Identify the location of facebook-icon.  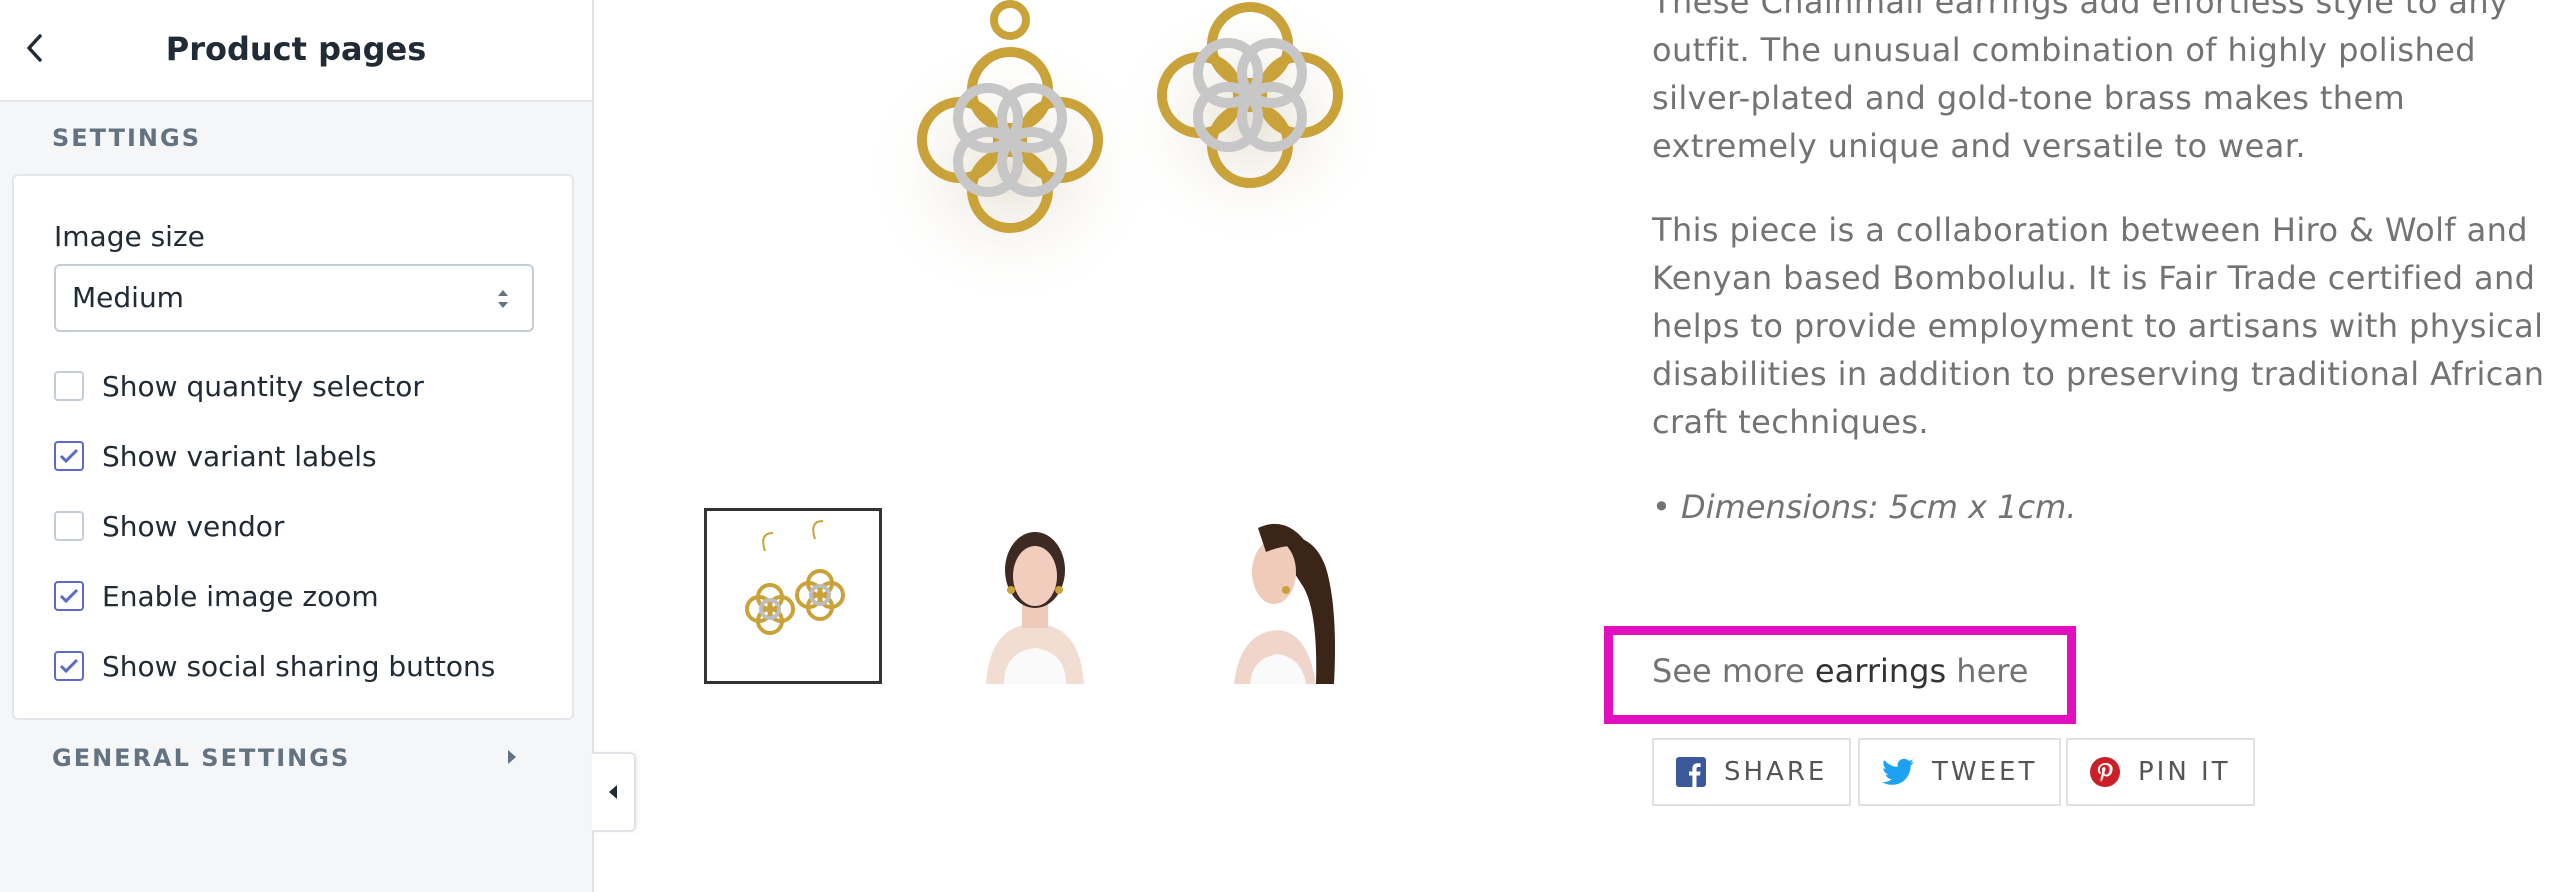
(1691, 772).